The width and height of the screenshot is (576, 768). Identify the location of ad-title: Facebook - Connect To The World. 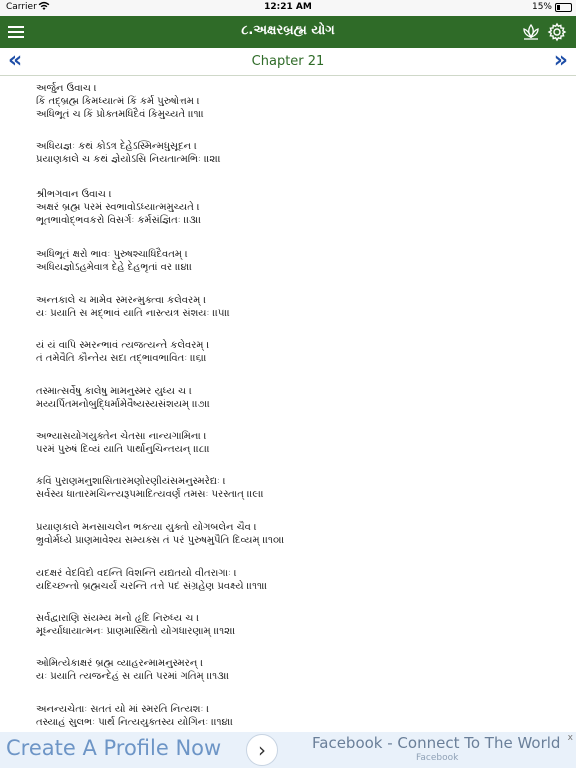
(436, 743).